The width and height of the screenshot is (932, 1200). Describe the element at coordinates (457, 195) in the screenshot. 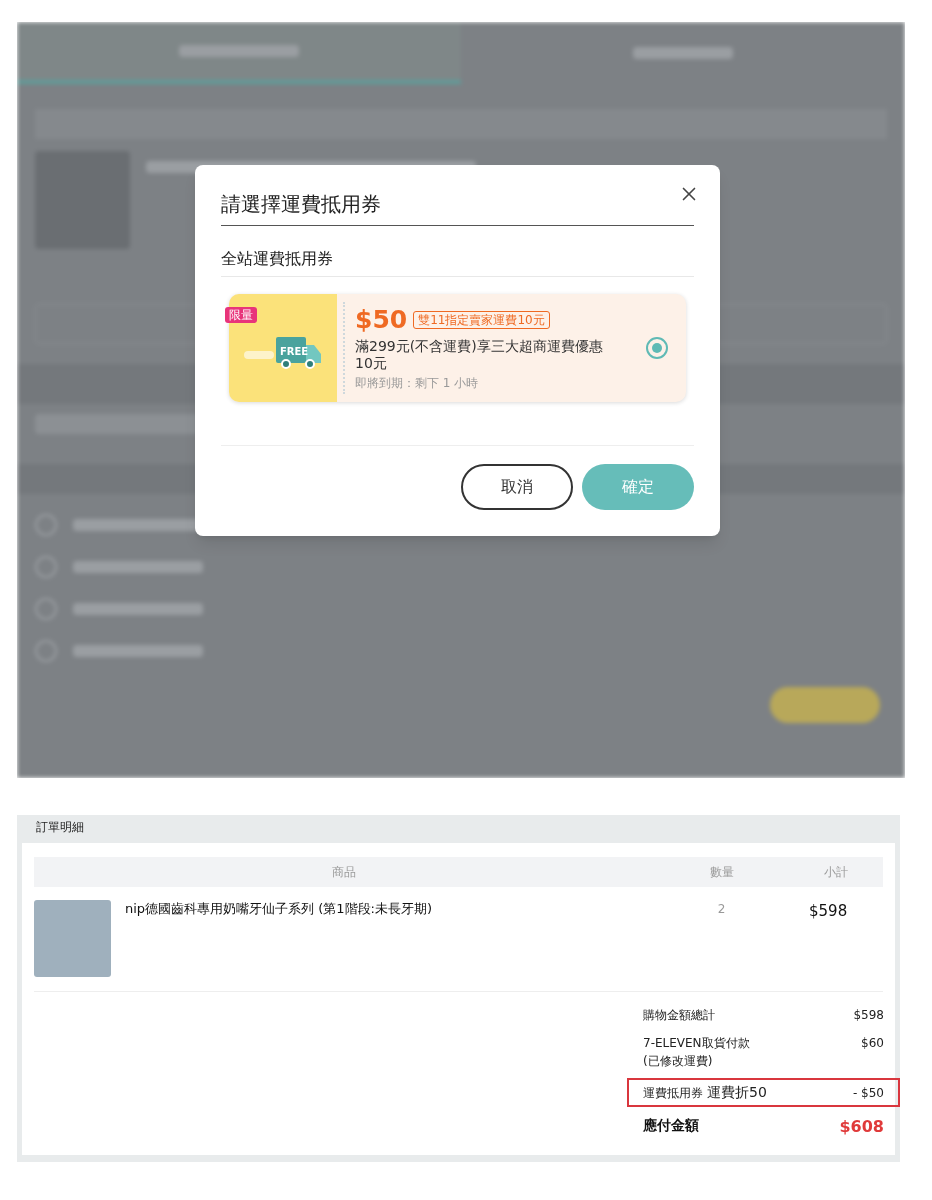

I see `dialog-title: 請選擇運費抵用券` at that location.